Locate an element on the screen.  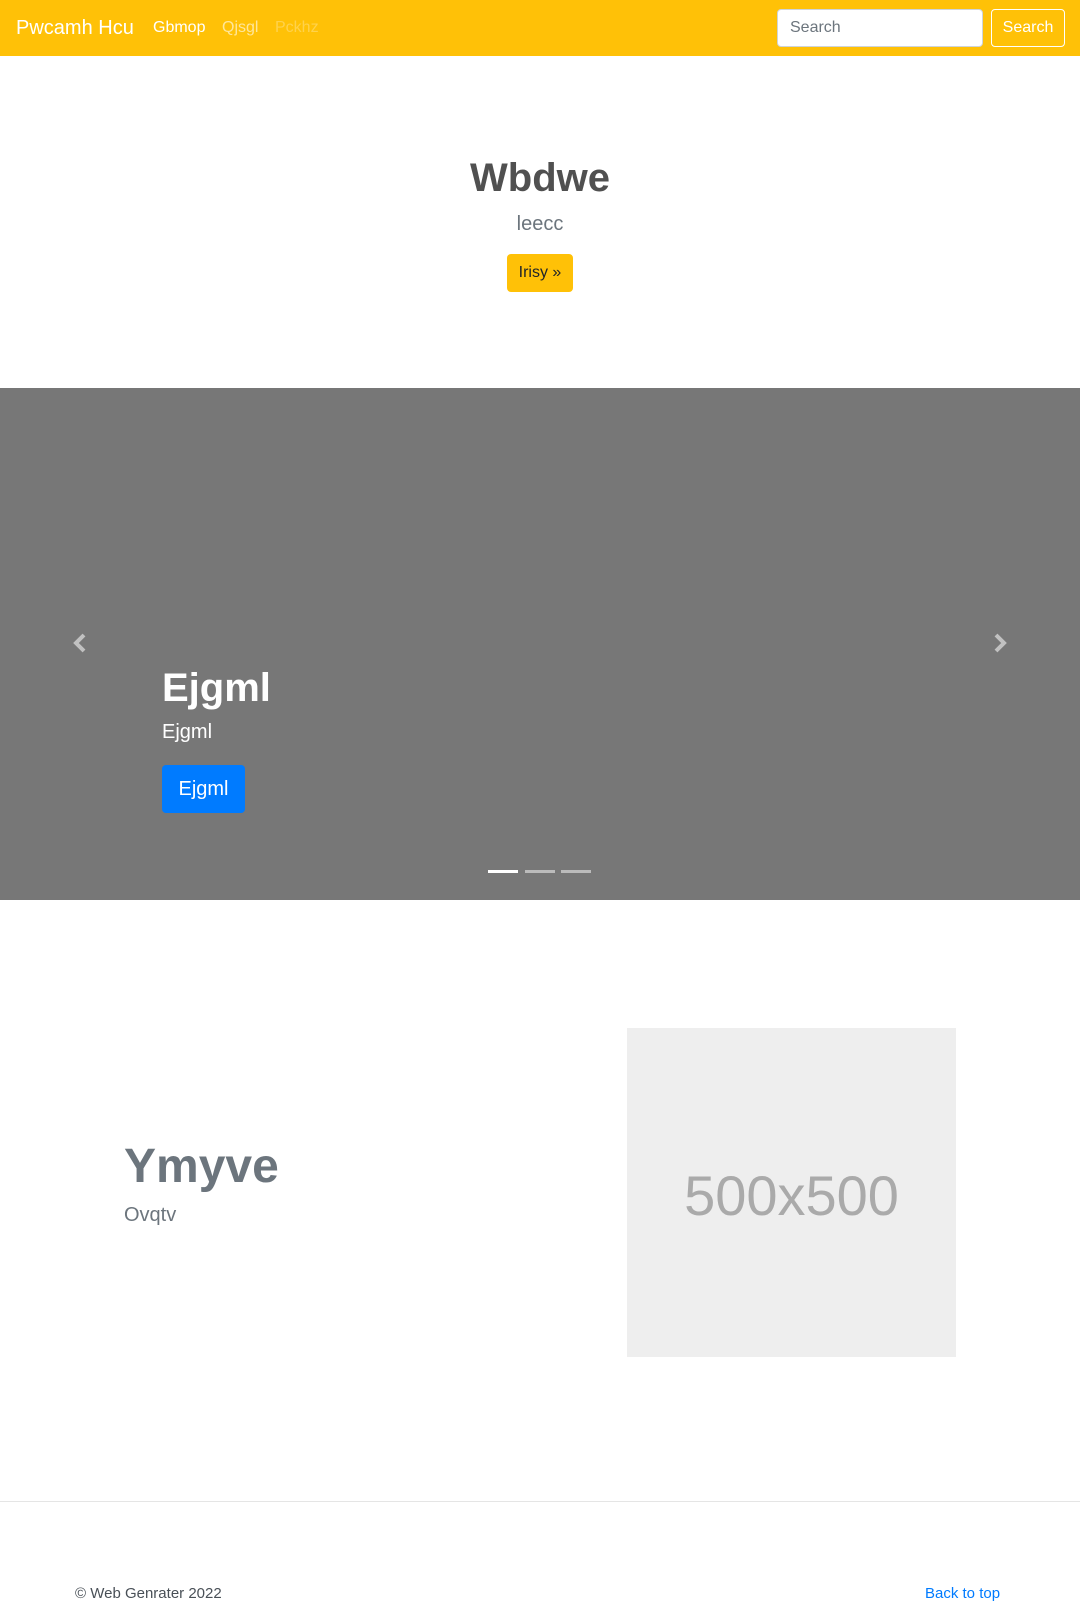
back-to-top-link: Back to top is located at coordinates (962, 1594).